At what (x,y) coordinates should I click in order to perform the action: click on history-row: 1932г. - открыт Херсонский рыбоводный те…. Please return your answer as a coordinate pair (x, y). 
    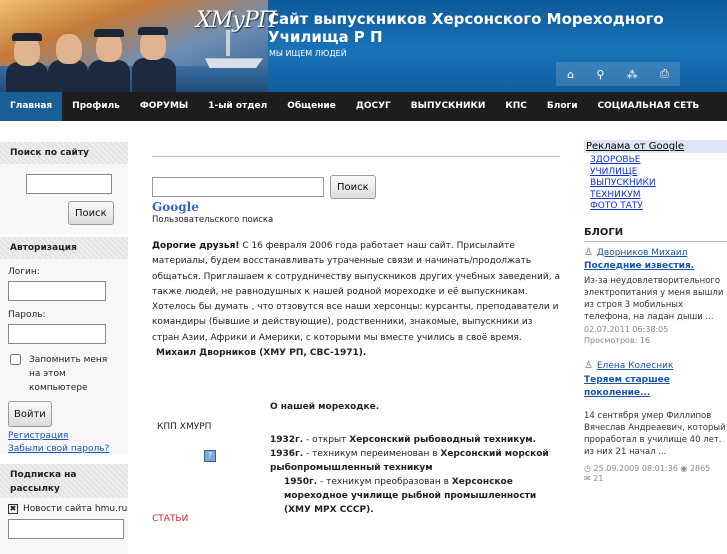
    Looking at the image, I should click on (403, 440).